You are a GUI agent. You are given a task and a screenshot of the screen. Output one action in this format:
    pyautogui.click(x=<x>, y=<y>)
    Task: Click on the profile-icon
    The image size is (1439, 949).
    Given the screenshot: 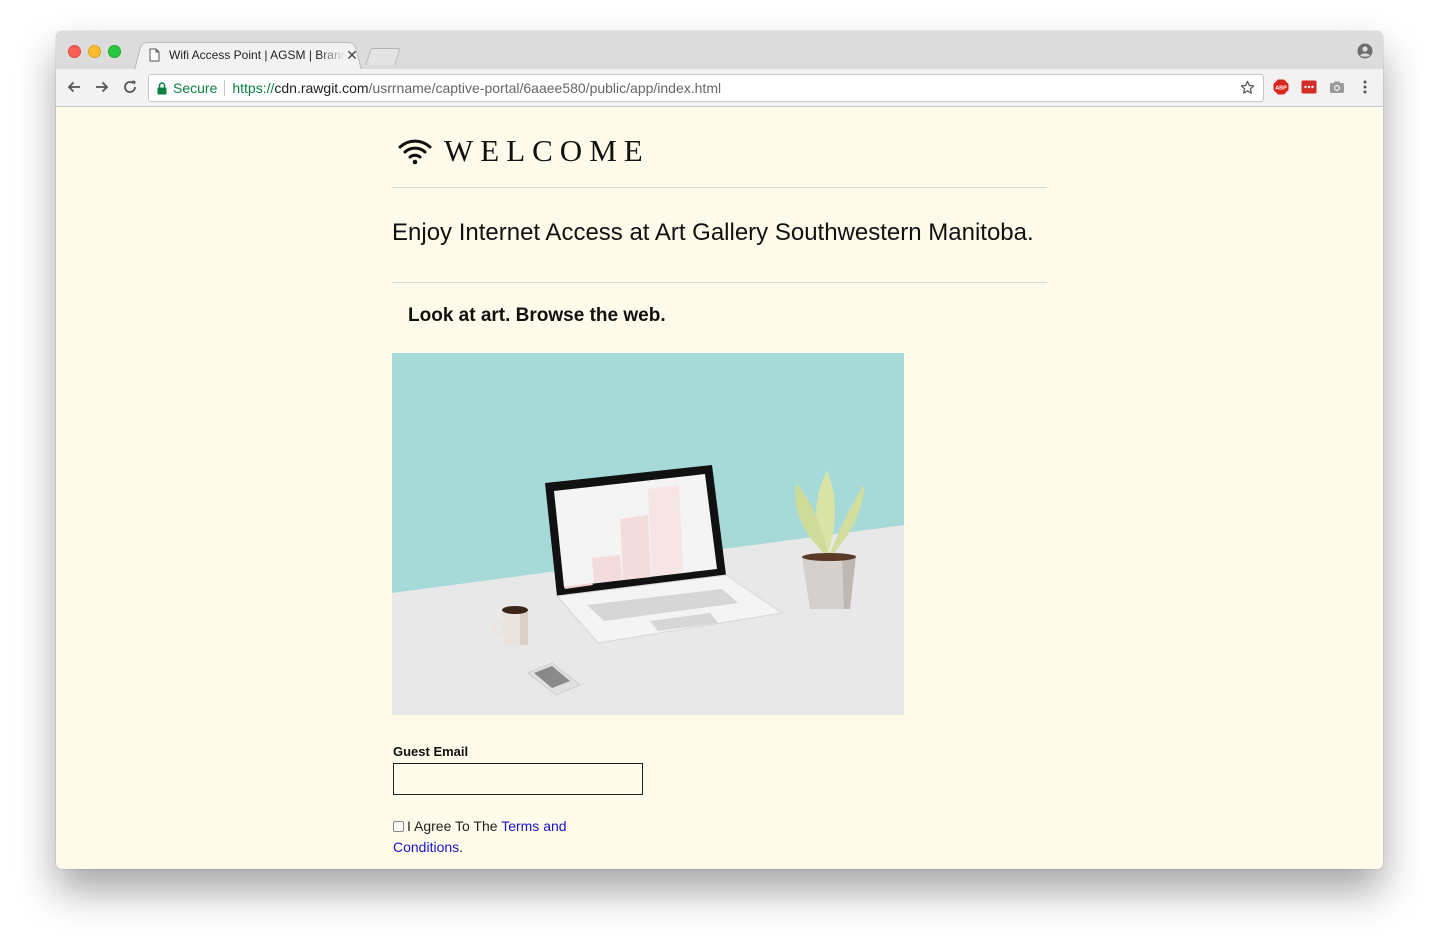 What is the action you would take?
    pyautogui.click(x=1365, y=51)
    